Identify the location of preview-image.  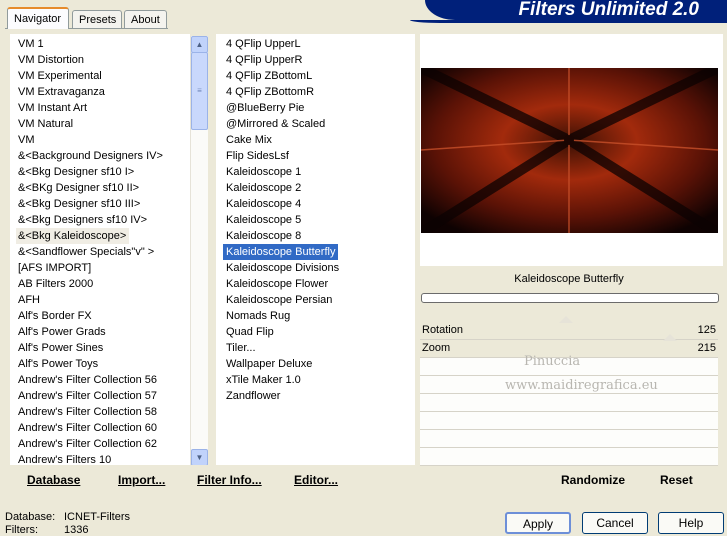
(569, 150).